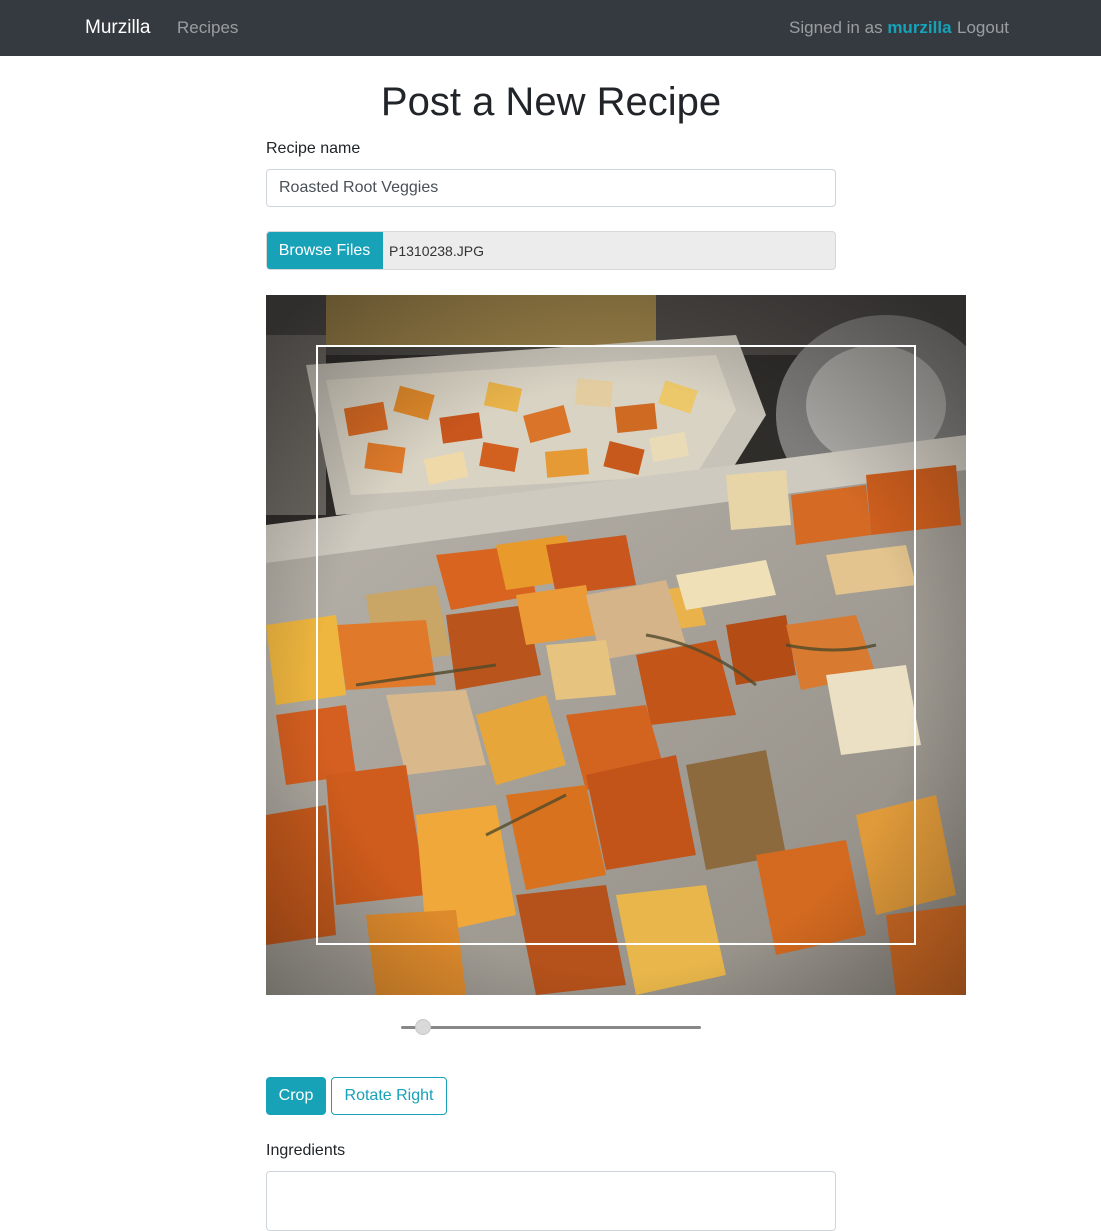 This screenshot has height=1231, width=1101. What do you see at coordinates (306, 1150) in the screenshot?
I see `ingredients-label: Ingredients` at bounding box center [306, 1150].